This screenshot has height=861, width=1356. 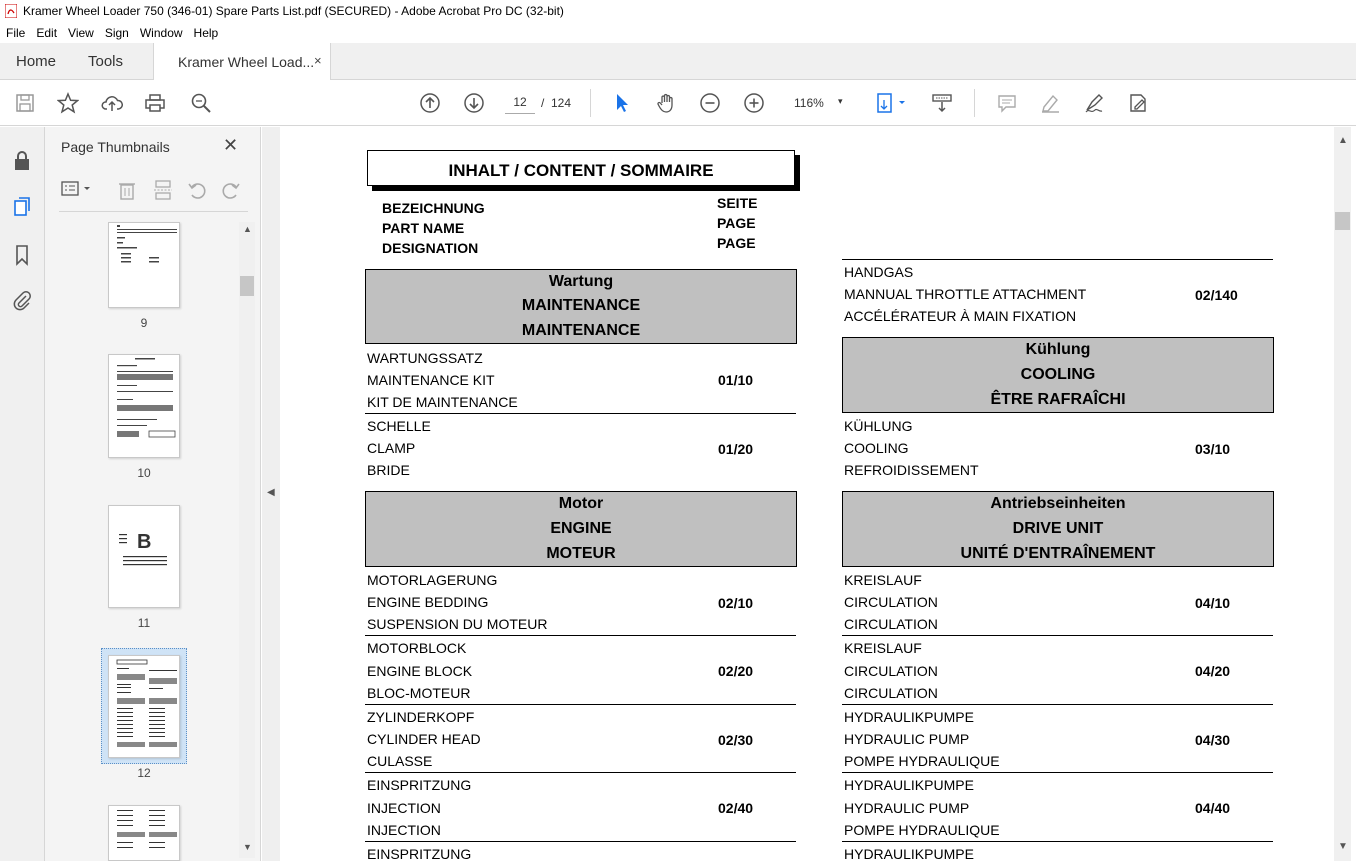 I want to click on print-icon, so click(x=155, y=103).